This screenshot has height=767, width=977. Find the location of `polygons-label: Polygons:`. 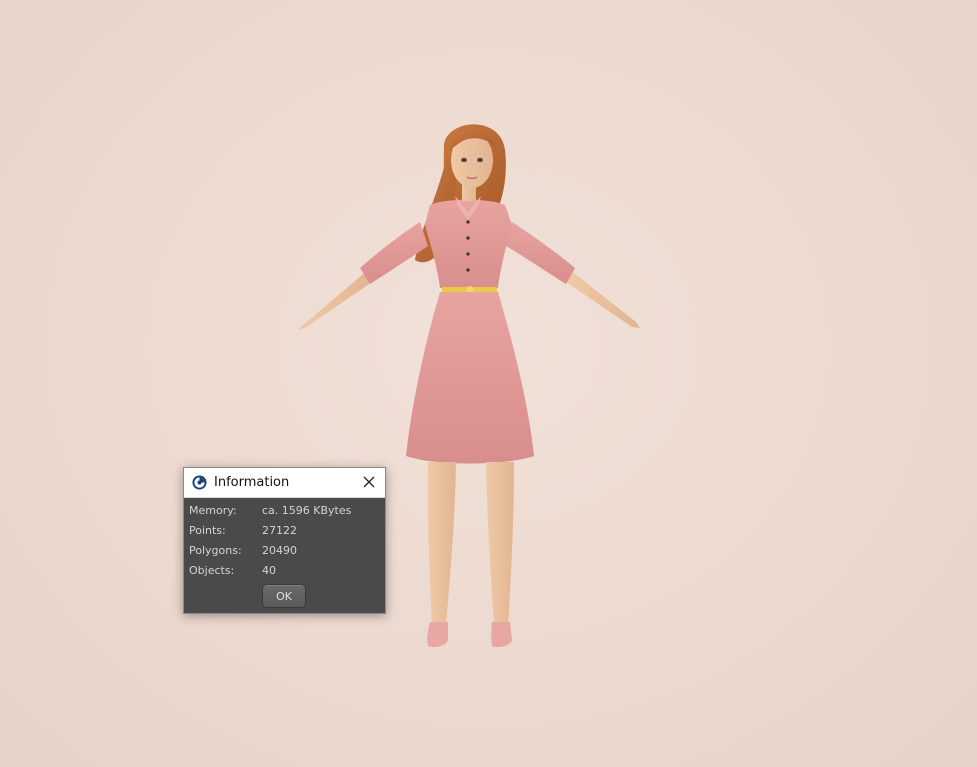

polygons-label: Polygons: is located at coordinates (215, 550).